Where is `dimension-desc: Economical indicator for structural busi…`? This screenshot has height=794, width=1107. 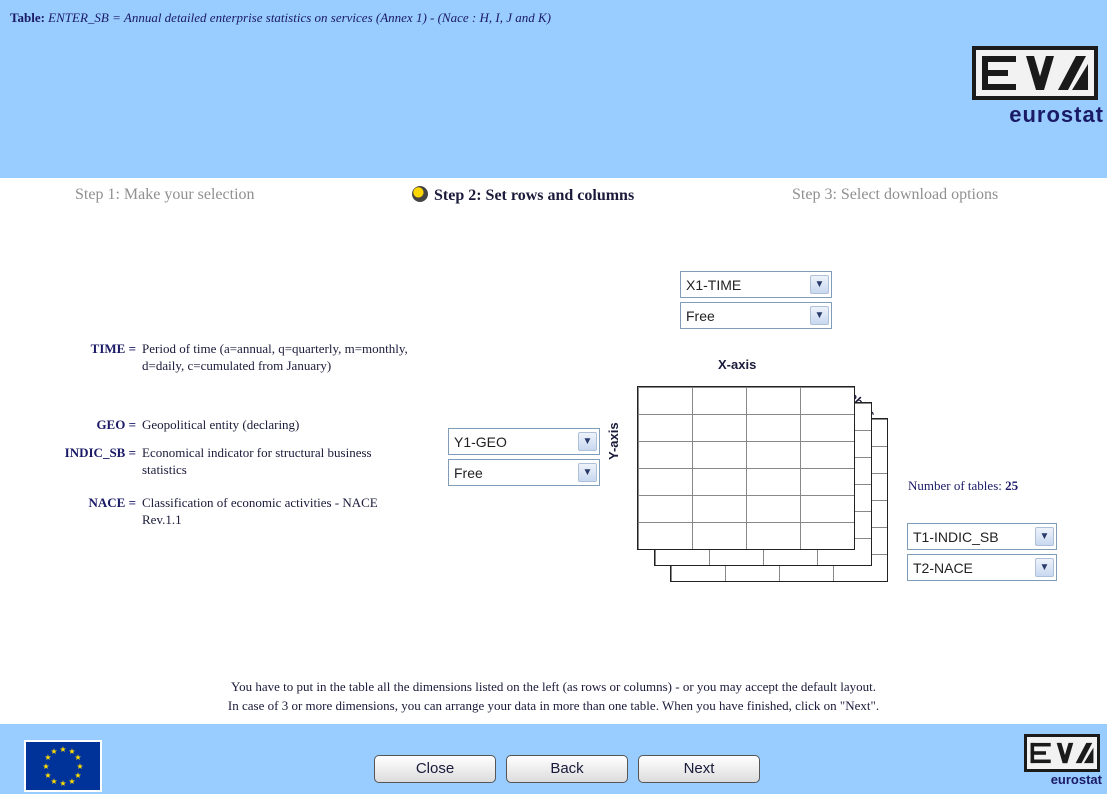
dimension-desc: Economical indicator for structural busi… is located at coordinates (257, 461).